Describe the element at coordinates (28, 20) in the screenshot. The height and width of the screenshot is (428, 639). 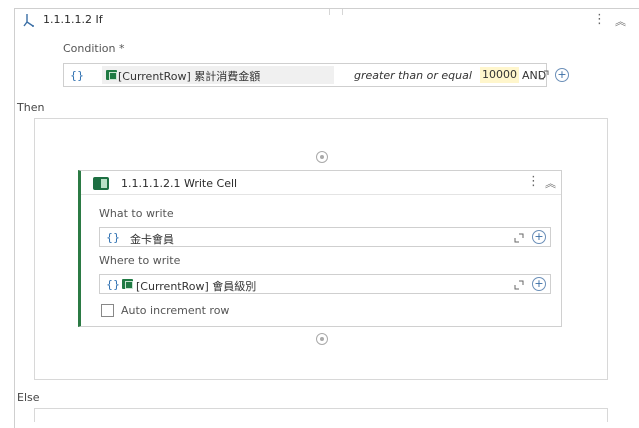
I see `branch-icon` at that location.